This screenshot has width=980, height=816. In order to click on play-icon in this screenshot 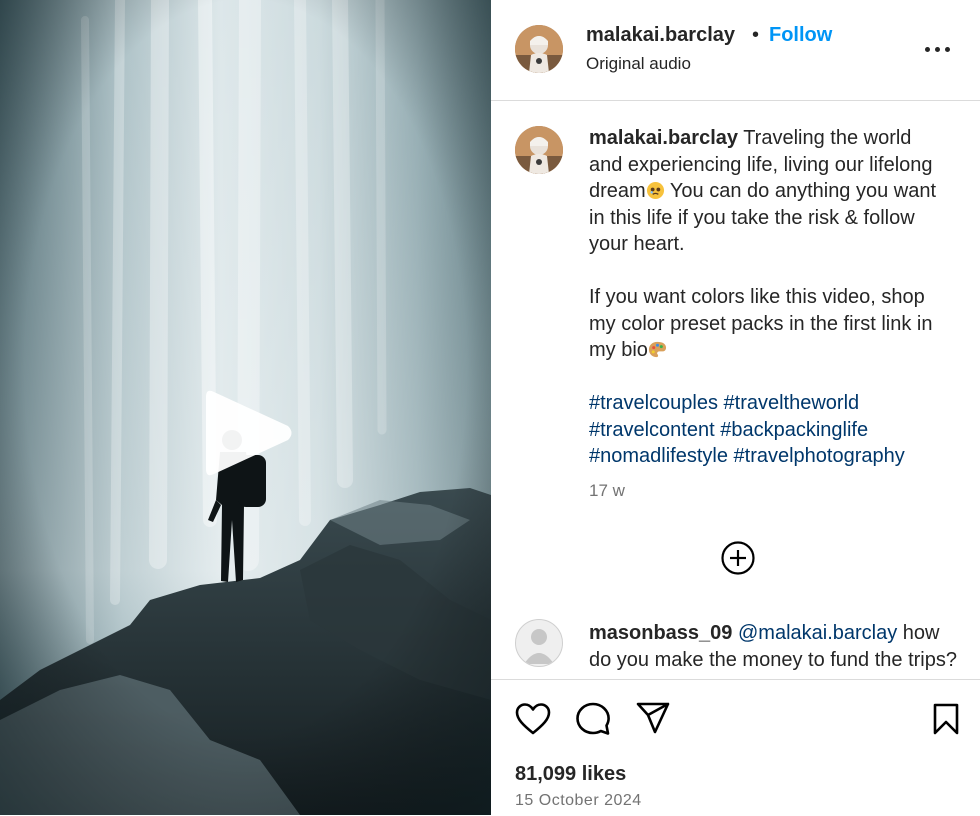, I will do `click(248, 433)`.